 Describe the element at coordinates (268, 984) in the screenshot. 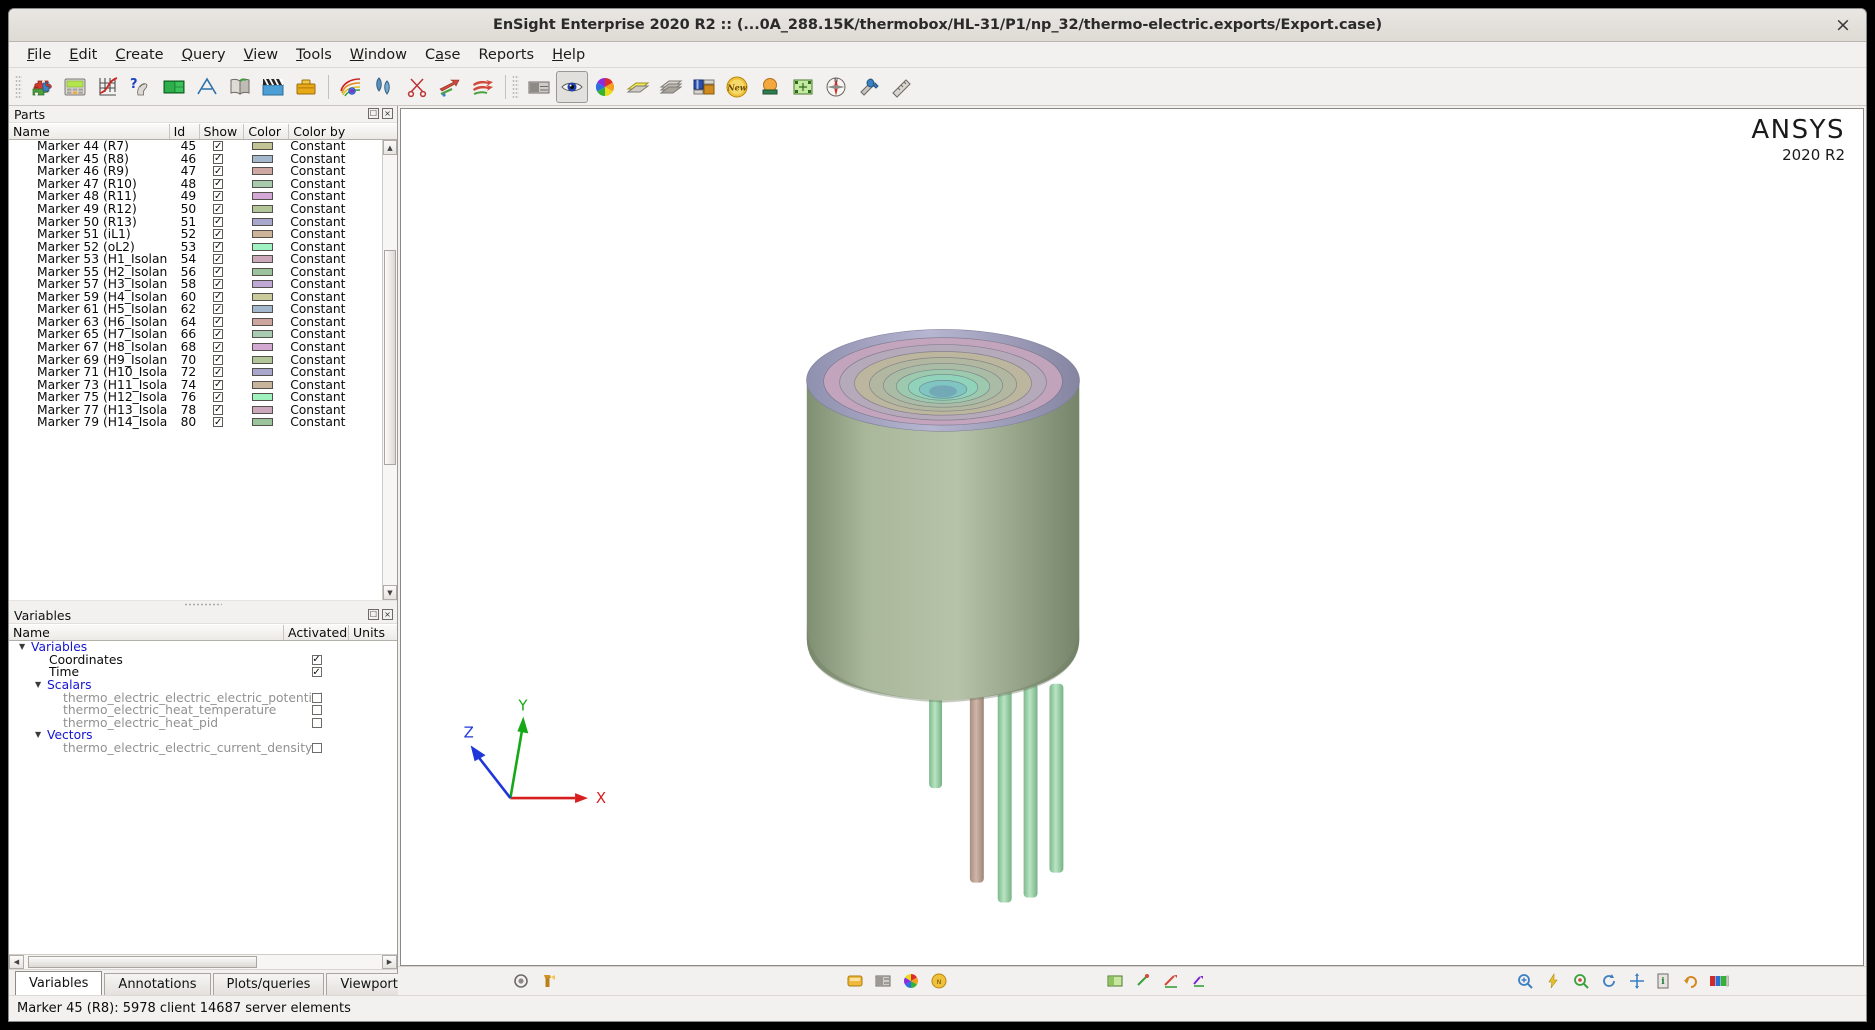

I see `tab-plots-queries: Plots/queries` at that location.